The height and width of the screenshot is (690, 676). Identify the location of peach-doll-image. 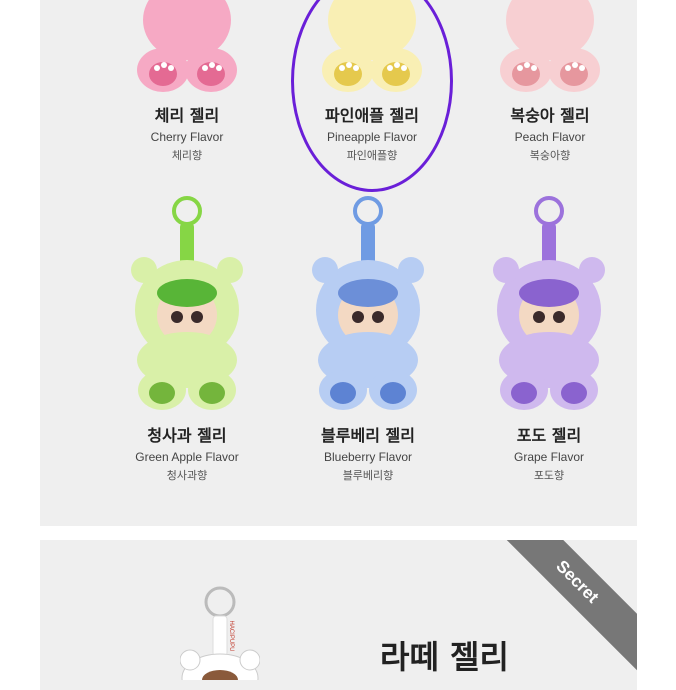
(550, 46).